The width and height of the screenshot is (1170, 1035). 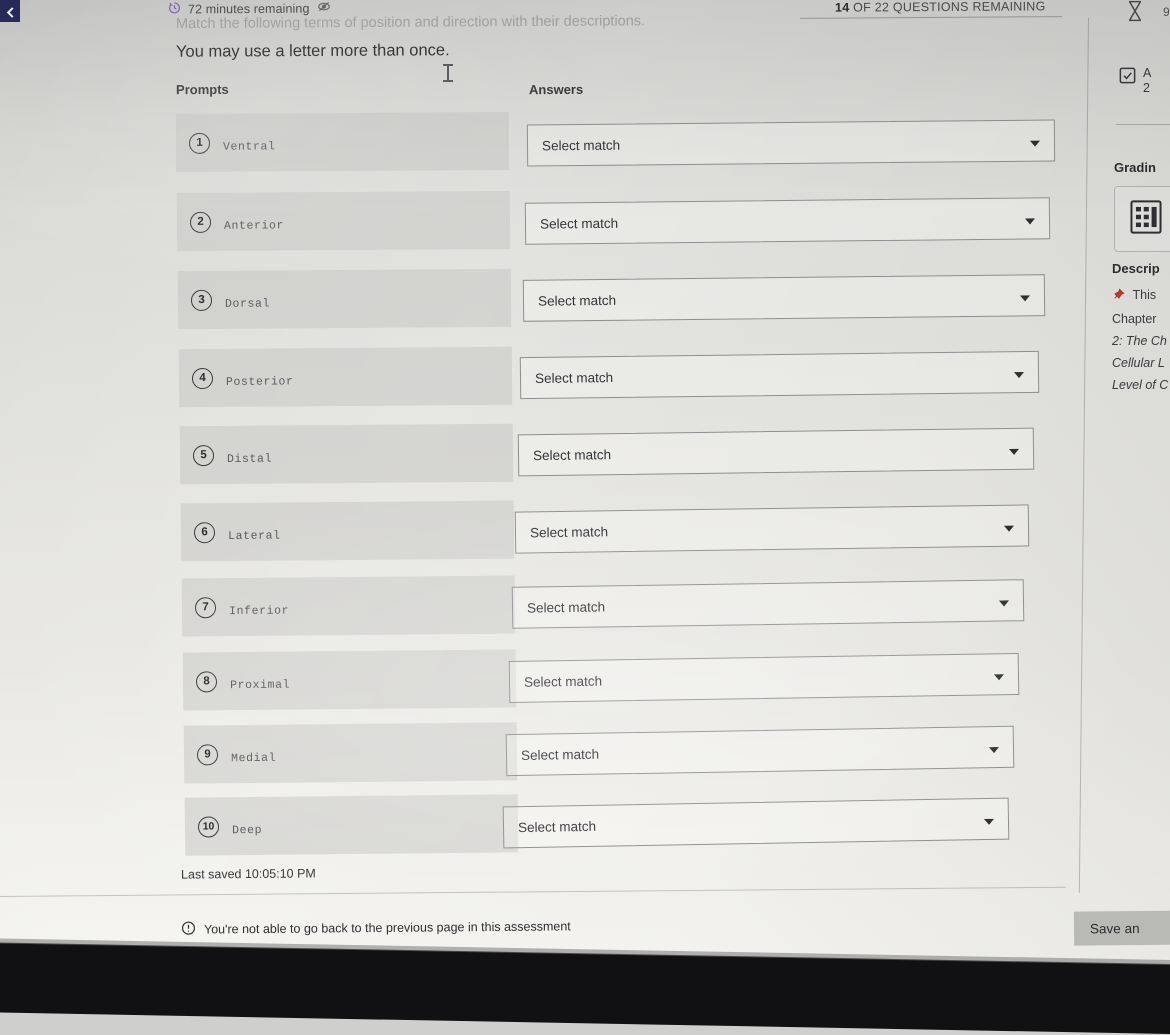 I want to click on timer-region: 72 minutes remaining, so click(x=249, y=8).